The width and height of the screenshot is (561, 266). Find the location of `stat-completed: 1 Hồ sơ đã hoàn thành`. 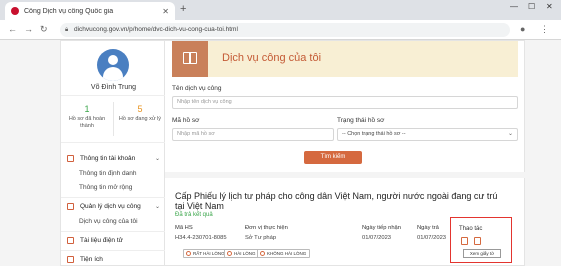

stat-completed: 1 Hồ sơ đã hoàn thành is located at coordinates (87, 117).